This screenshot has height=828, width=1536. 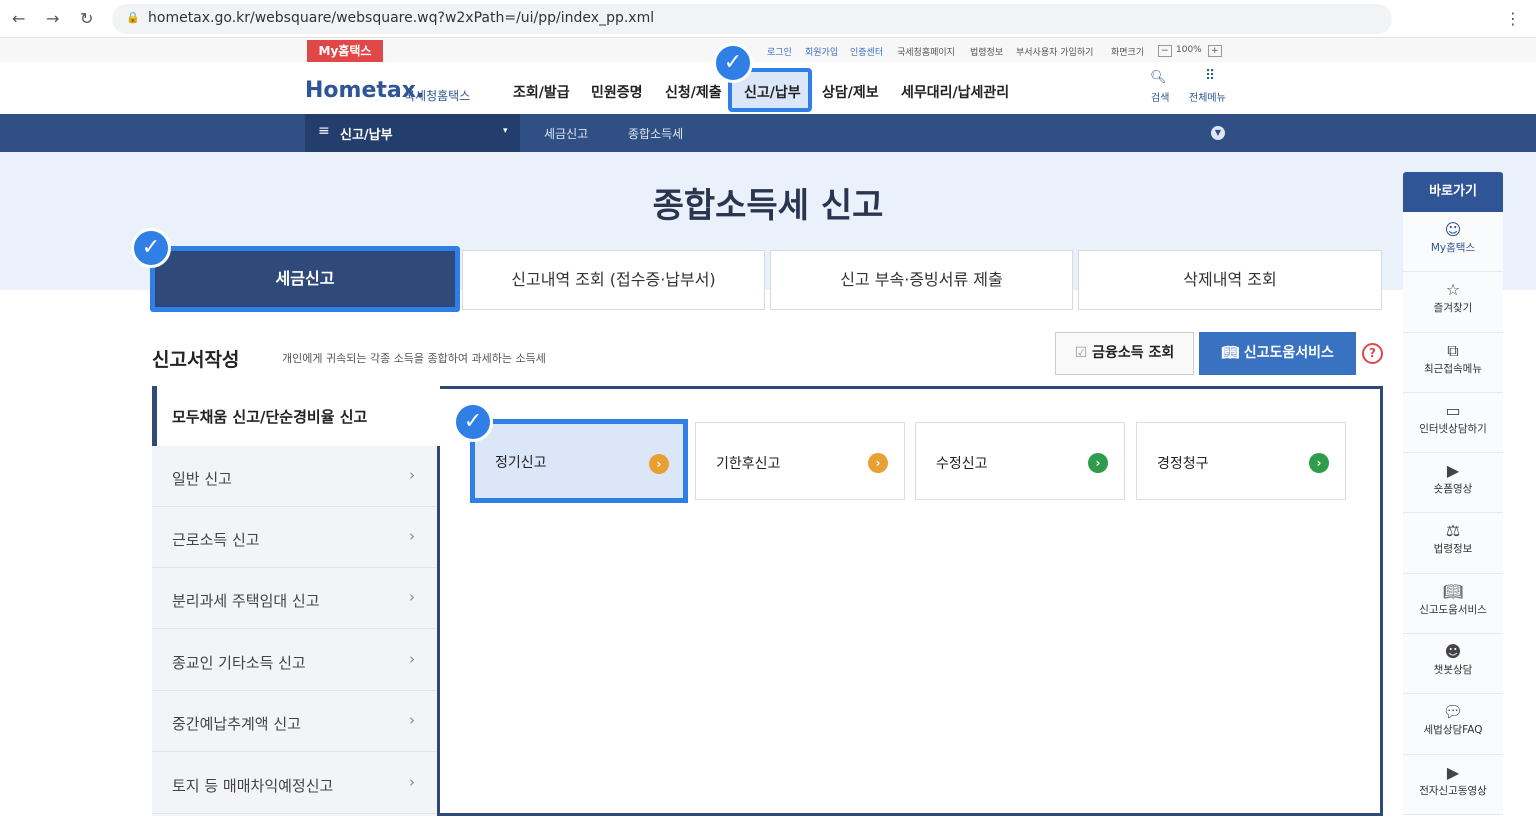 I want to click on menu-application: 신청/제출, so click(x=693, y=92).